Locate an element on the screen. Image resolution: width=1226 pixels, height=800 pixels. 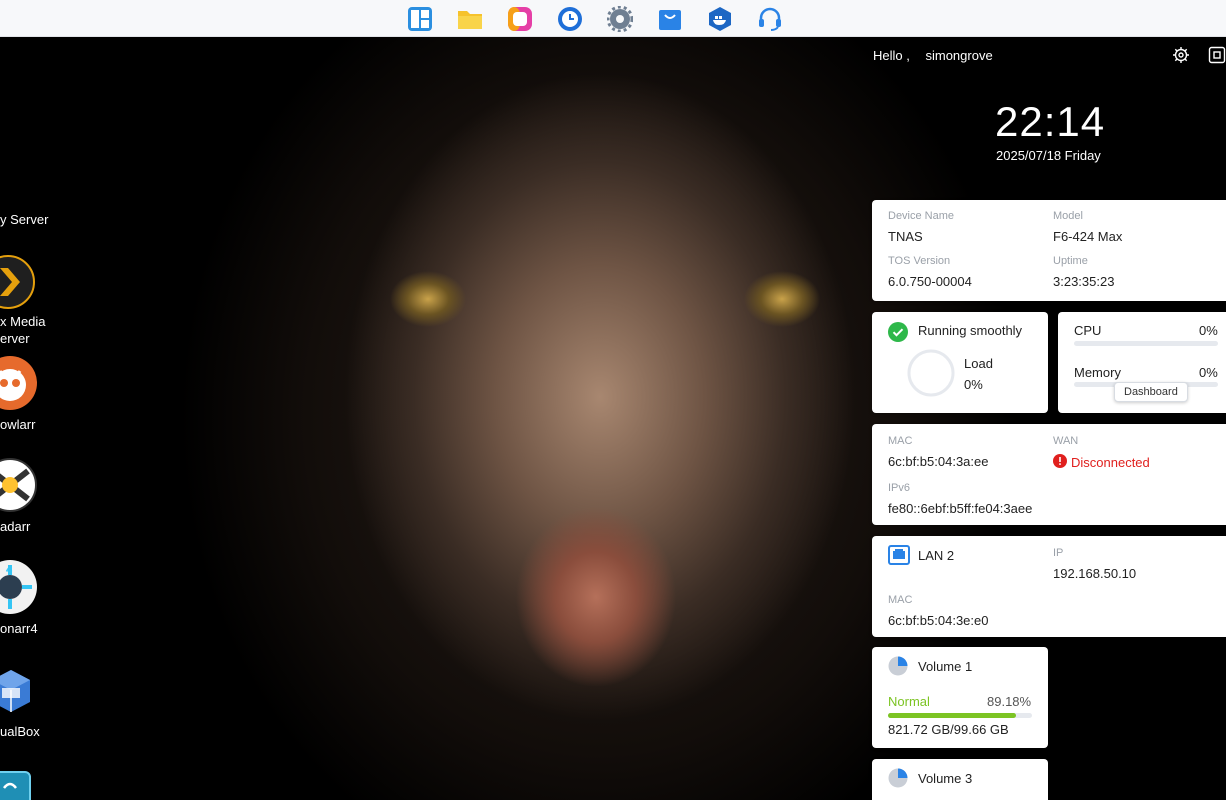
volume-card: Volume 3 is located at coordinates (960, 779).